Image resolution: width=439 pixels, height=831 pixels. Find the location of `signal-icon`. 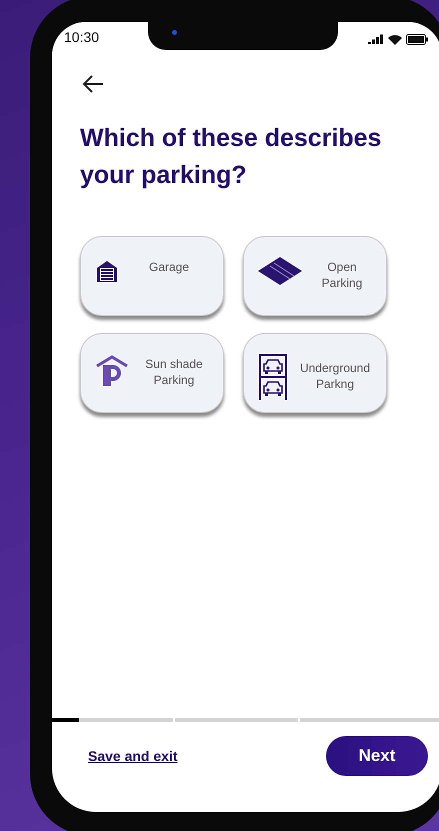

signal-icon is located at coordinates (376, 39).